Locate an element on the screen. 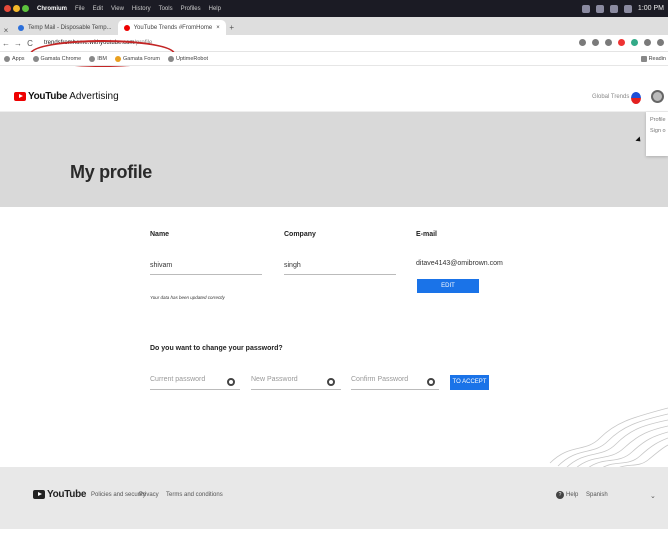 The image size is (668, 550). country-flag-icon is located at coordinates (636, 98).